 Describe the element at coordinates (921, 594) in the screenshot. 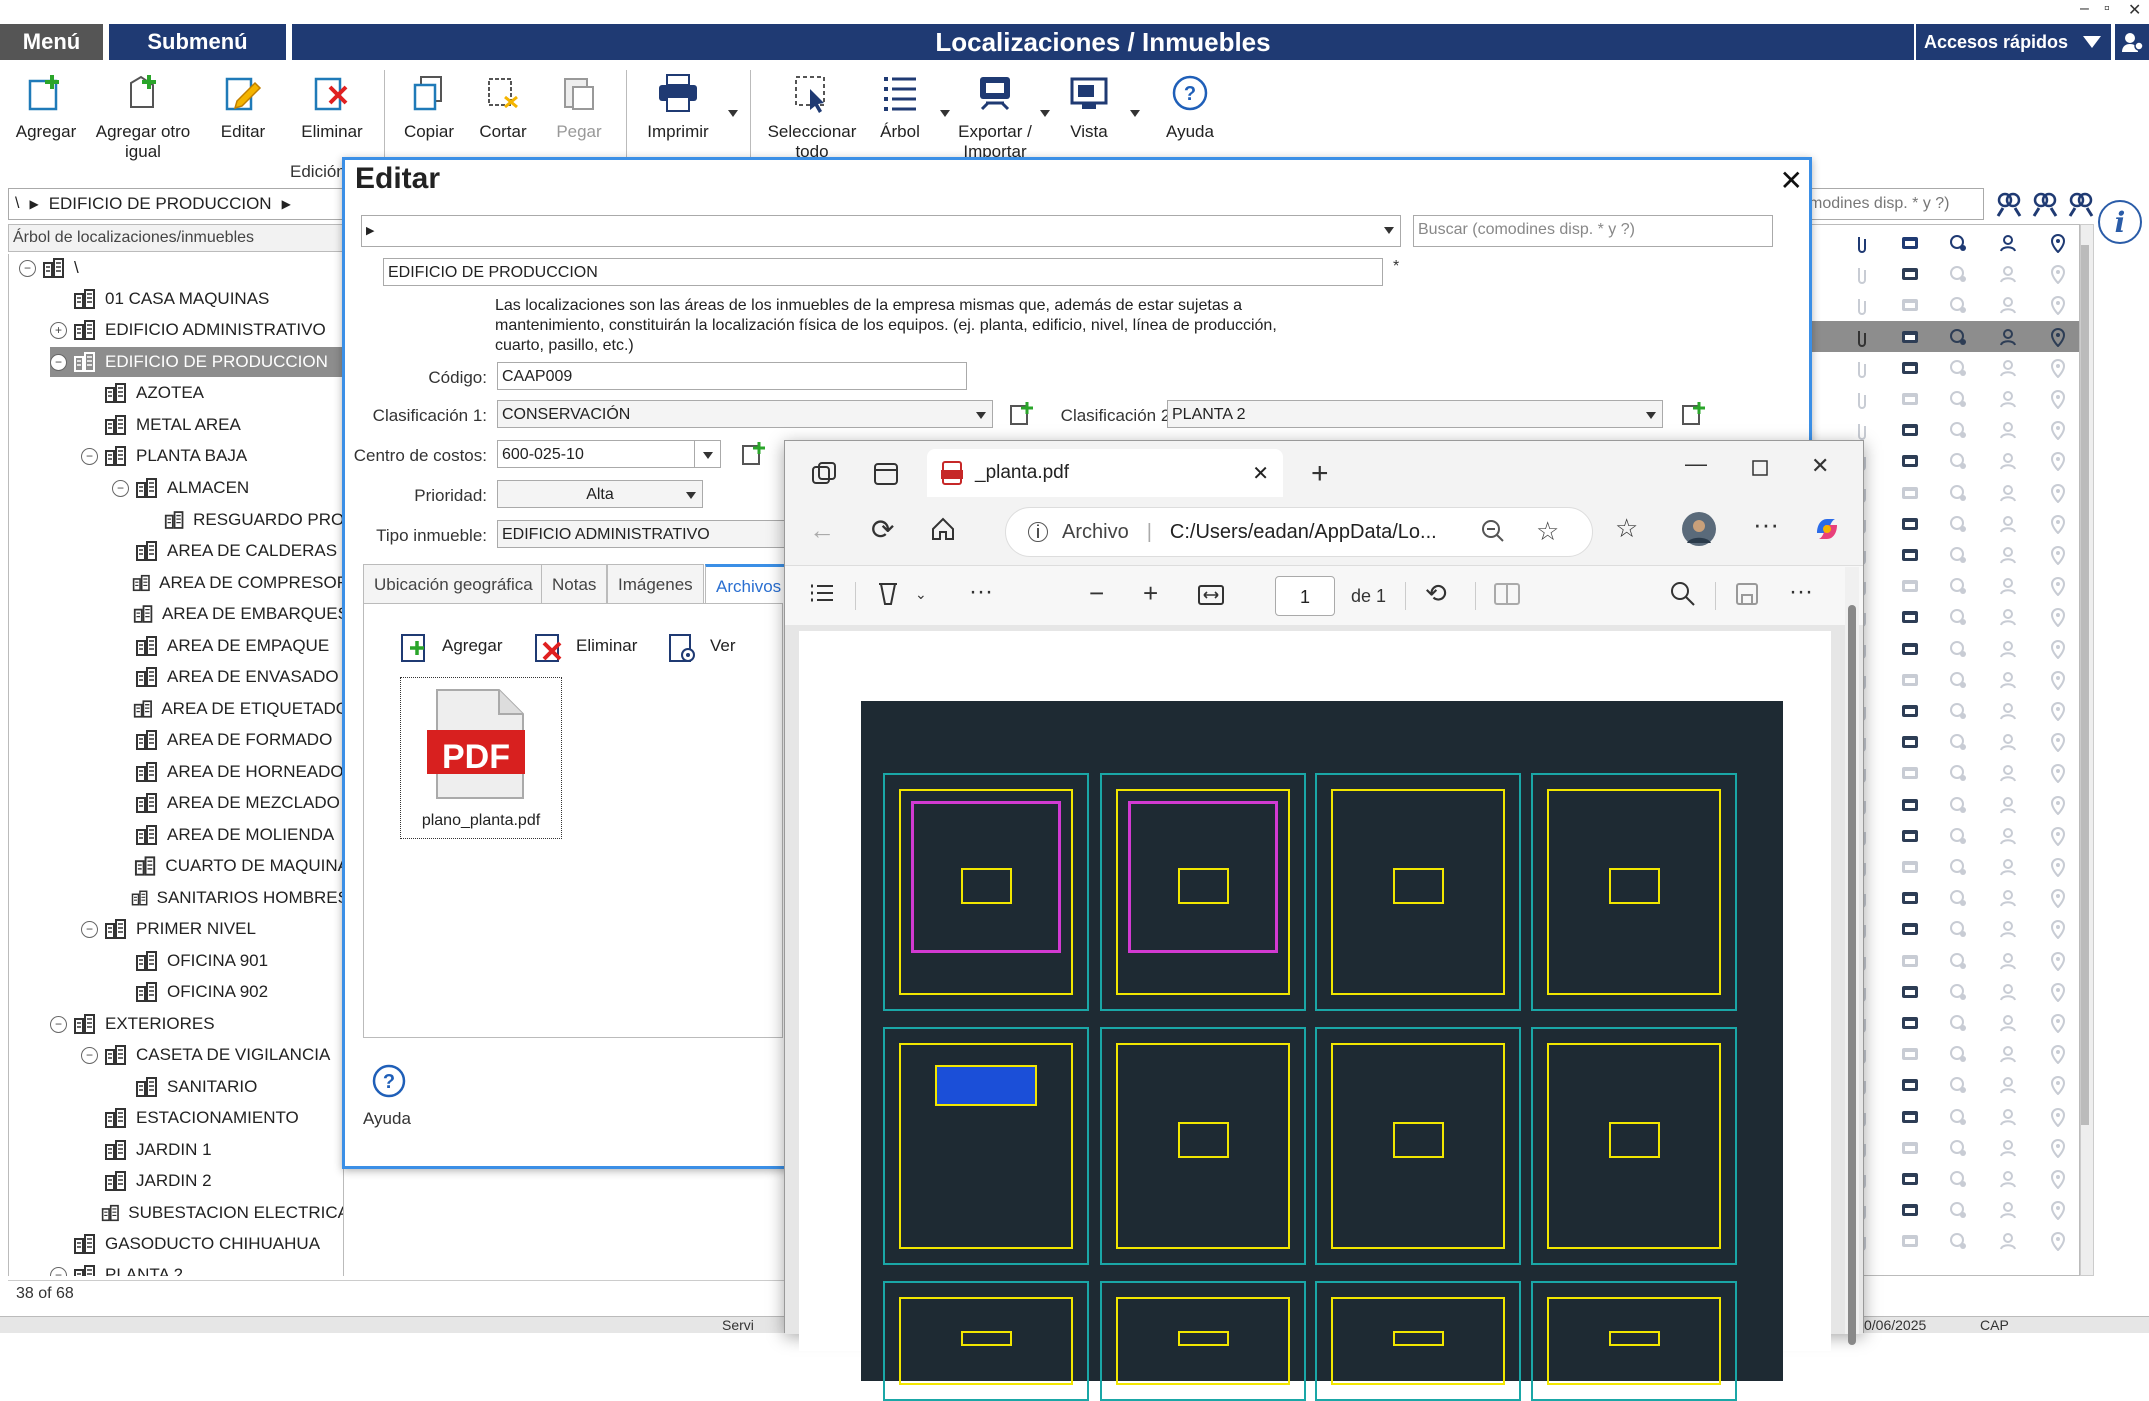

I see `chevron-down-icon: ⌄` at that location.